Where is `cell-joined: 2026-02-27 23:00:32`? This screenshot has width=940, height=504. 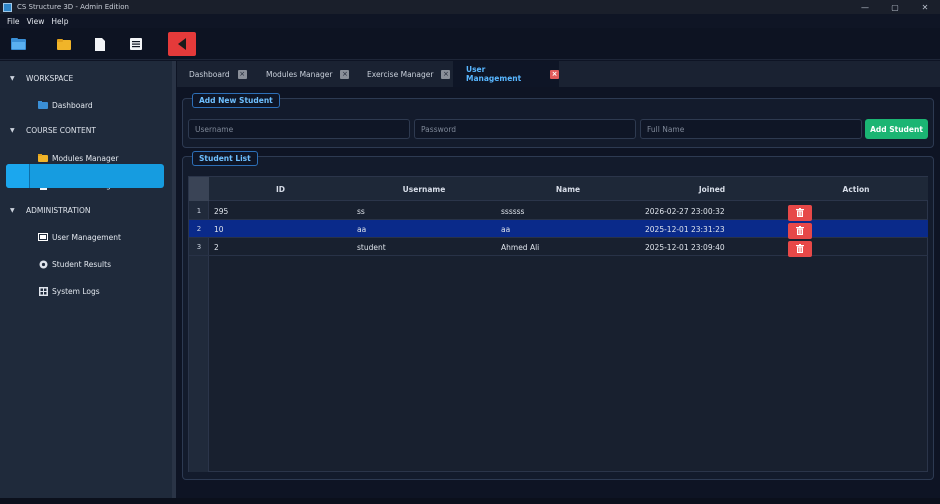 cell-joined: 2026-02-27 23:00:32 is located at coordinates (685, 211).